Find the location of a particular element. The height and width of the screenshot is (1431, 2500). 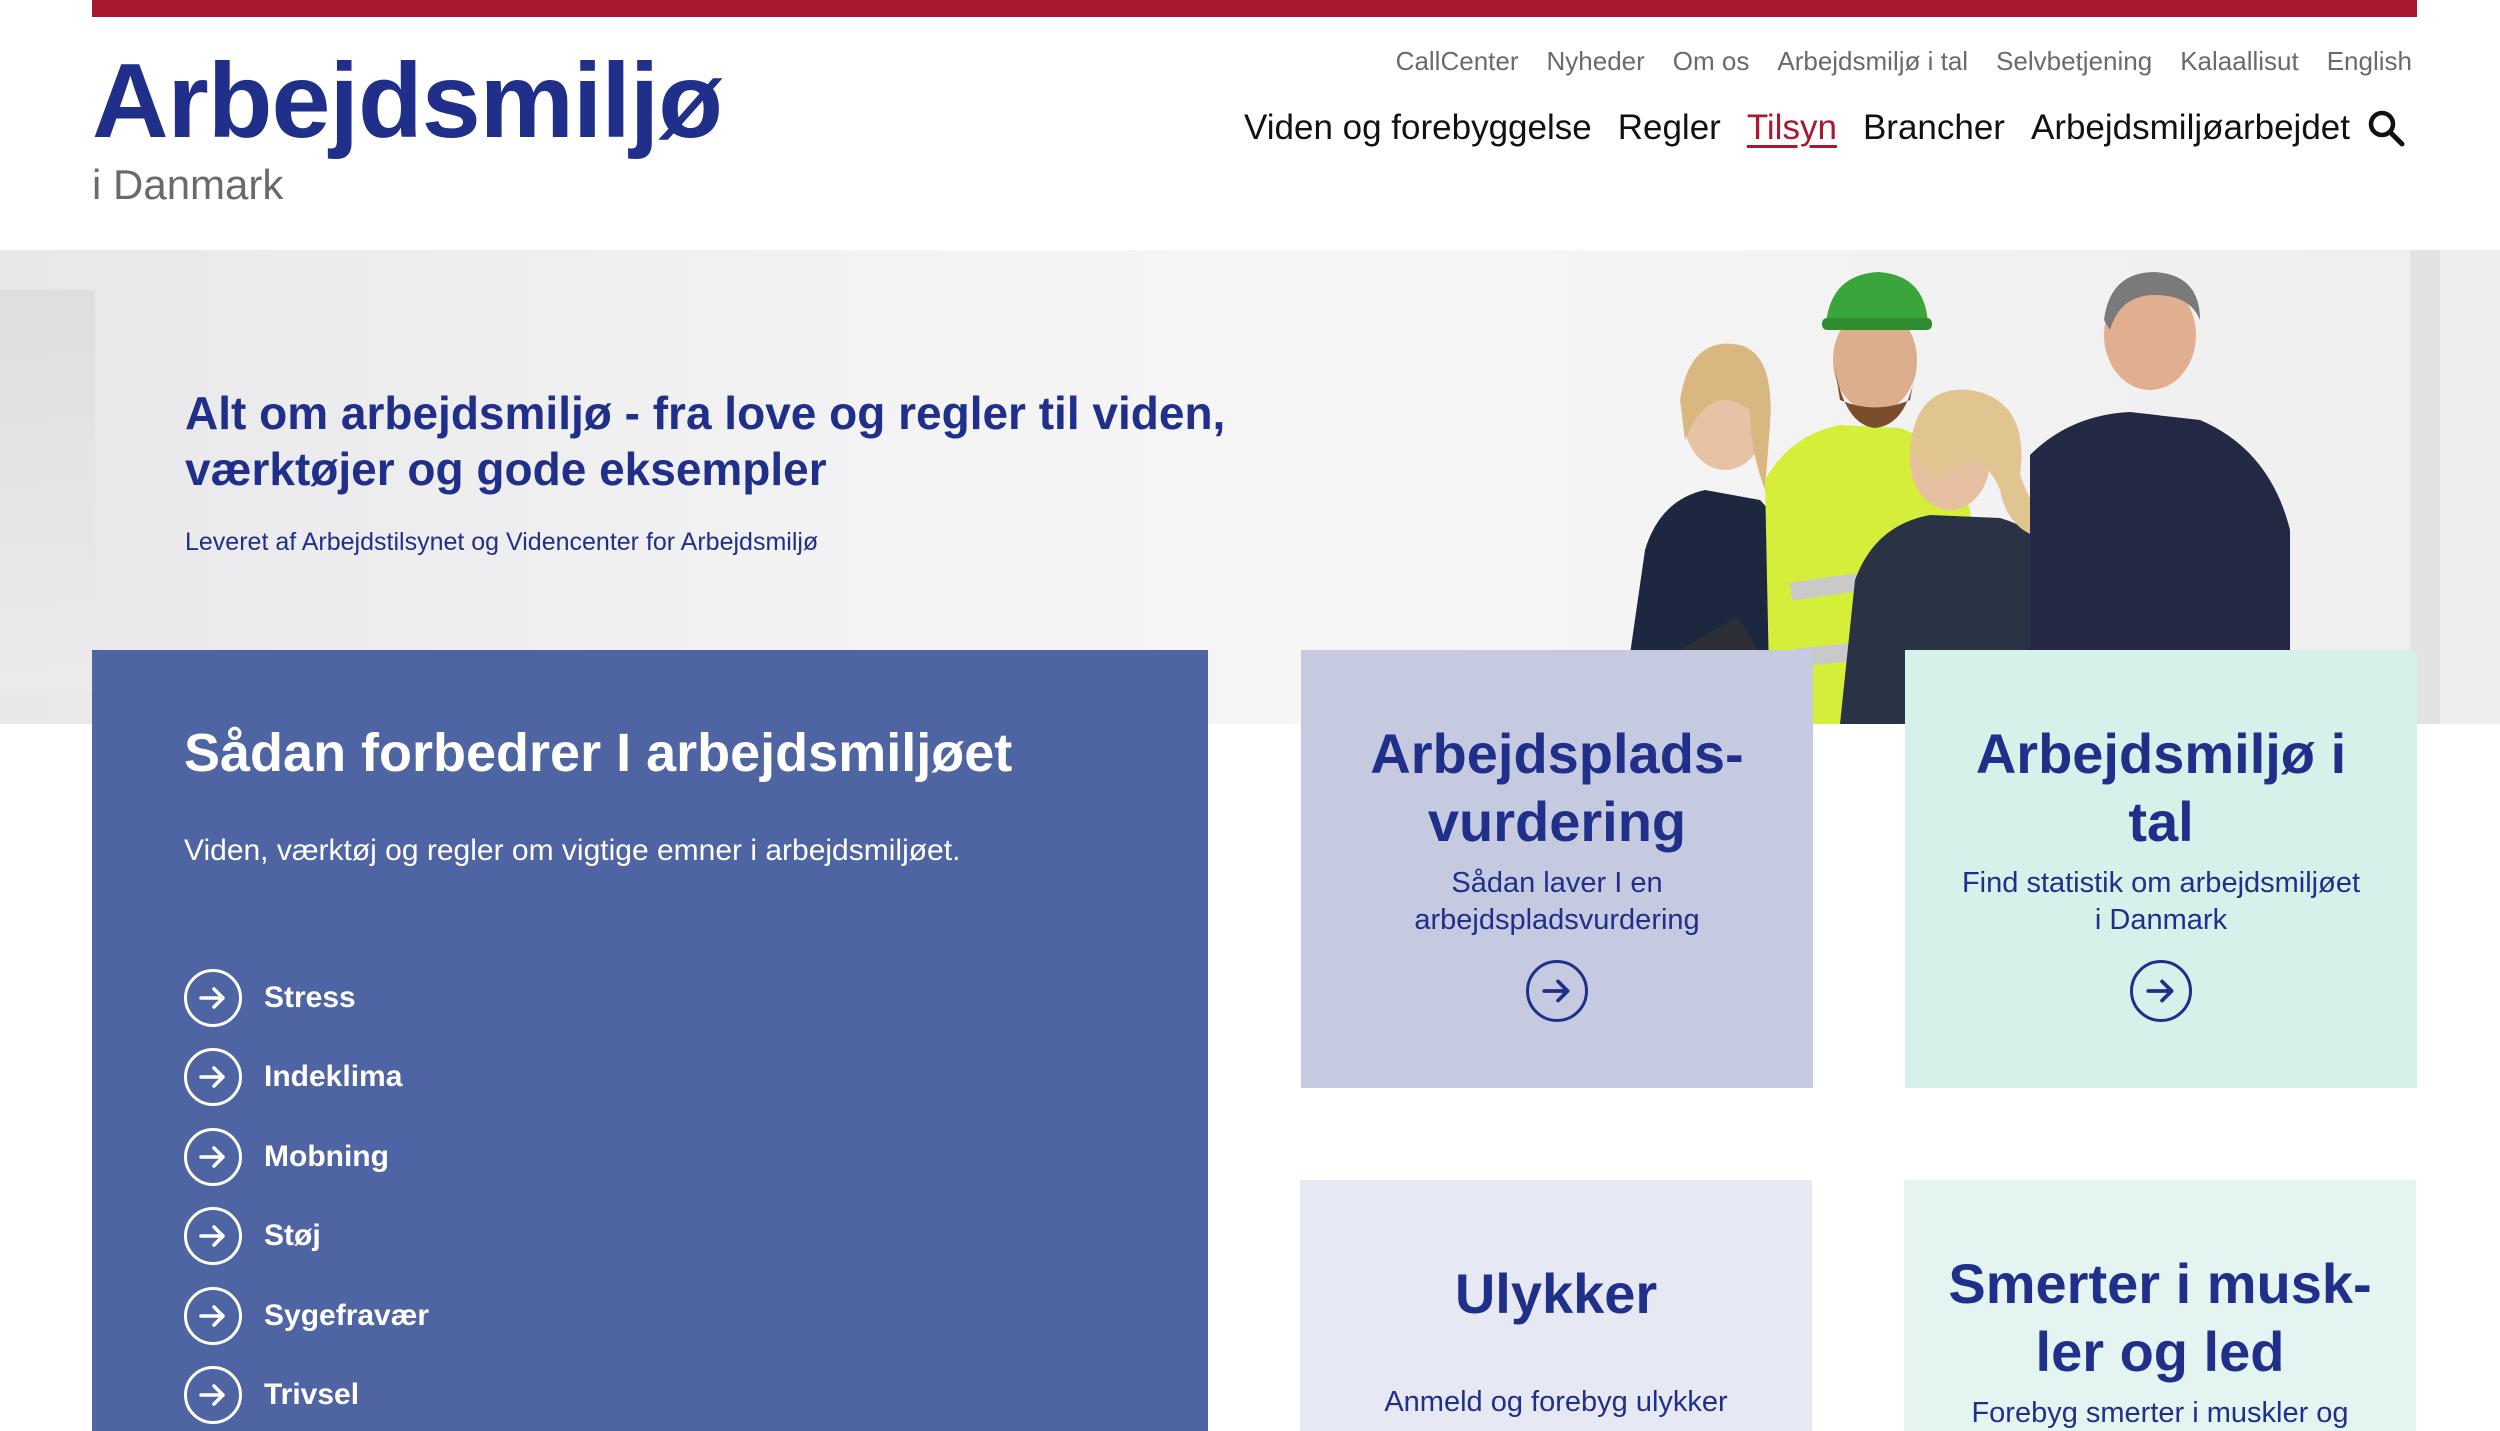

topic-link-sygefravaer: Sygefravær is located at coordinates (306, 1316).